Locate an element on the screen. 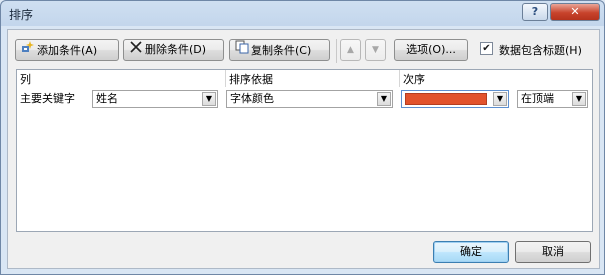 This screenshot has height=275, width=605. help-button: ? is located at coordinates (535, 12).